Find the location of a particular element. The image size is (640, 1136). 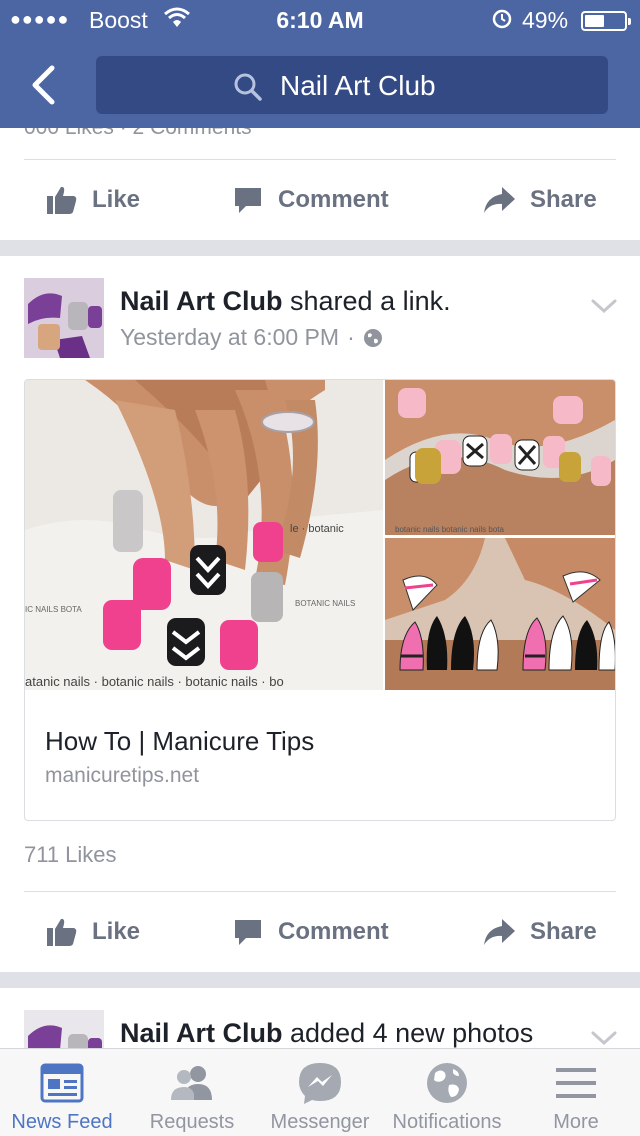

previous-post-actions: Like Comment Share is located at coordinates (320, 200).